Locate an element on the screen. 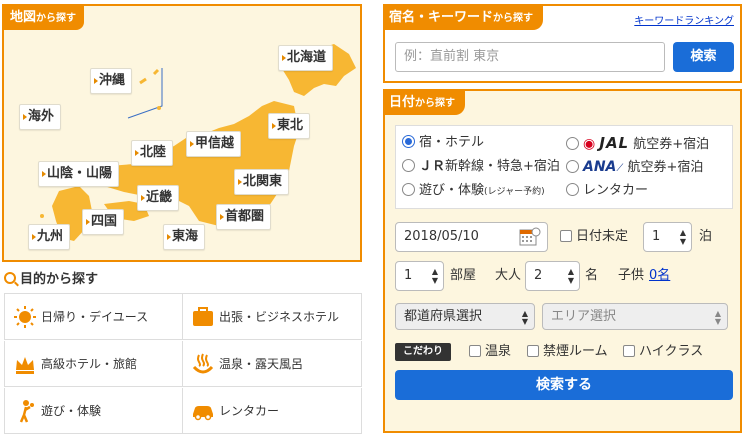 Image resolution: width=749 pixels, height=434 pixels. keyword-input: 例：直前割 東京 is located at coordinates (530, 57).